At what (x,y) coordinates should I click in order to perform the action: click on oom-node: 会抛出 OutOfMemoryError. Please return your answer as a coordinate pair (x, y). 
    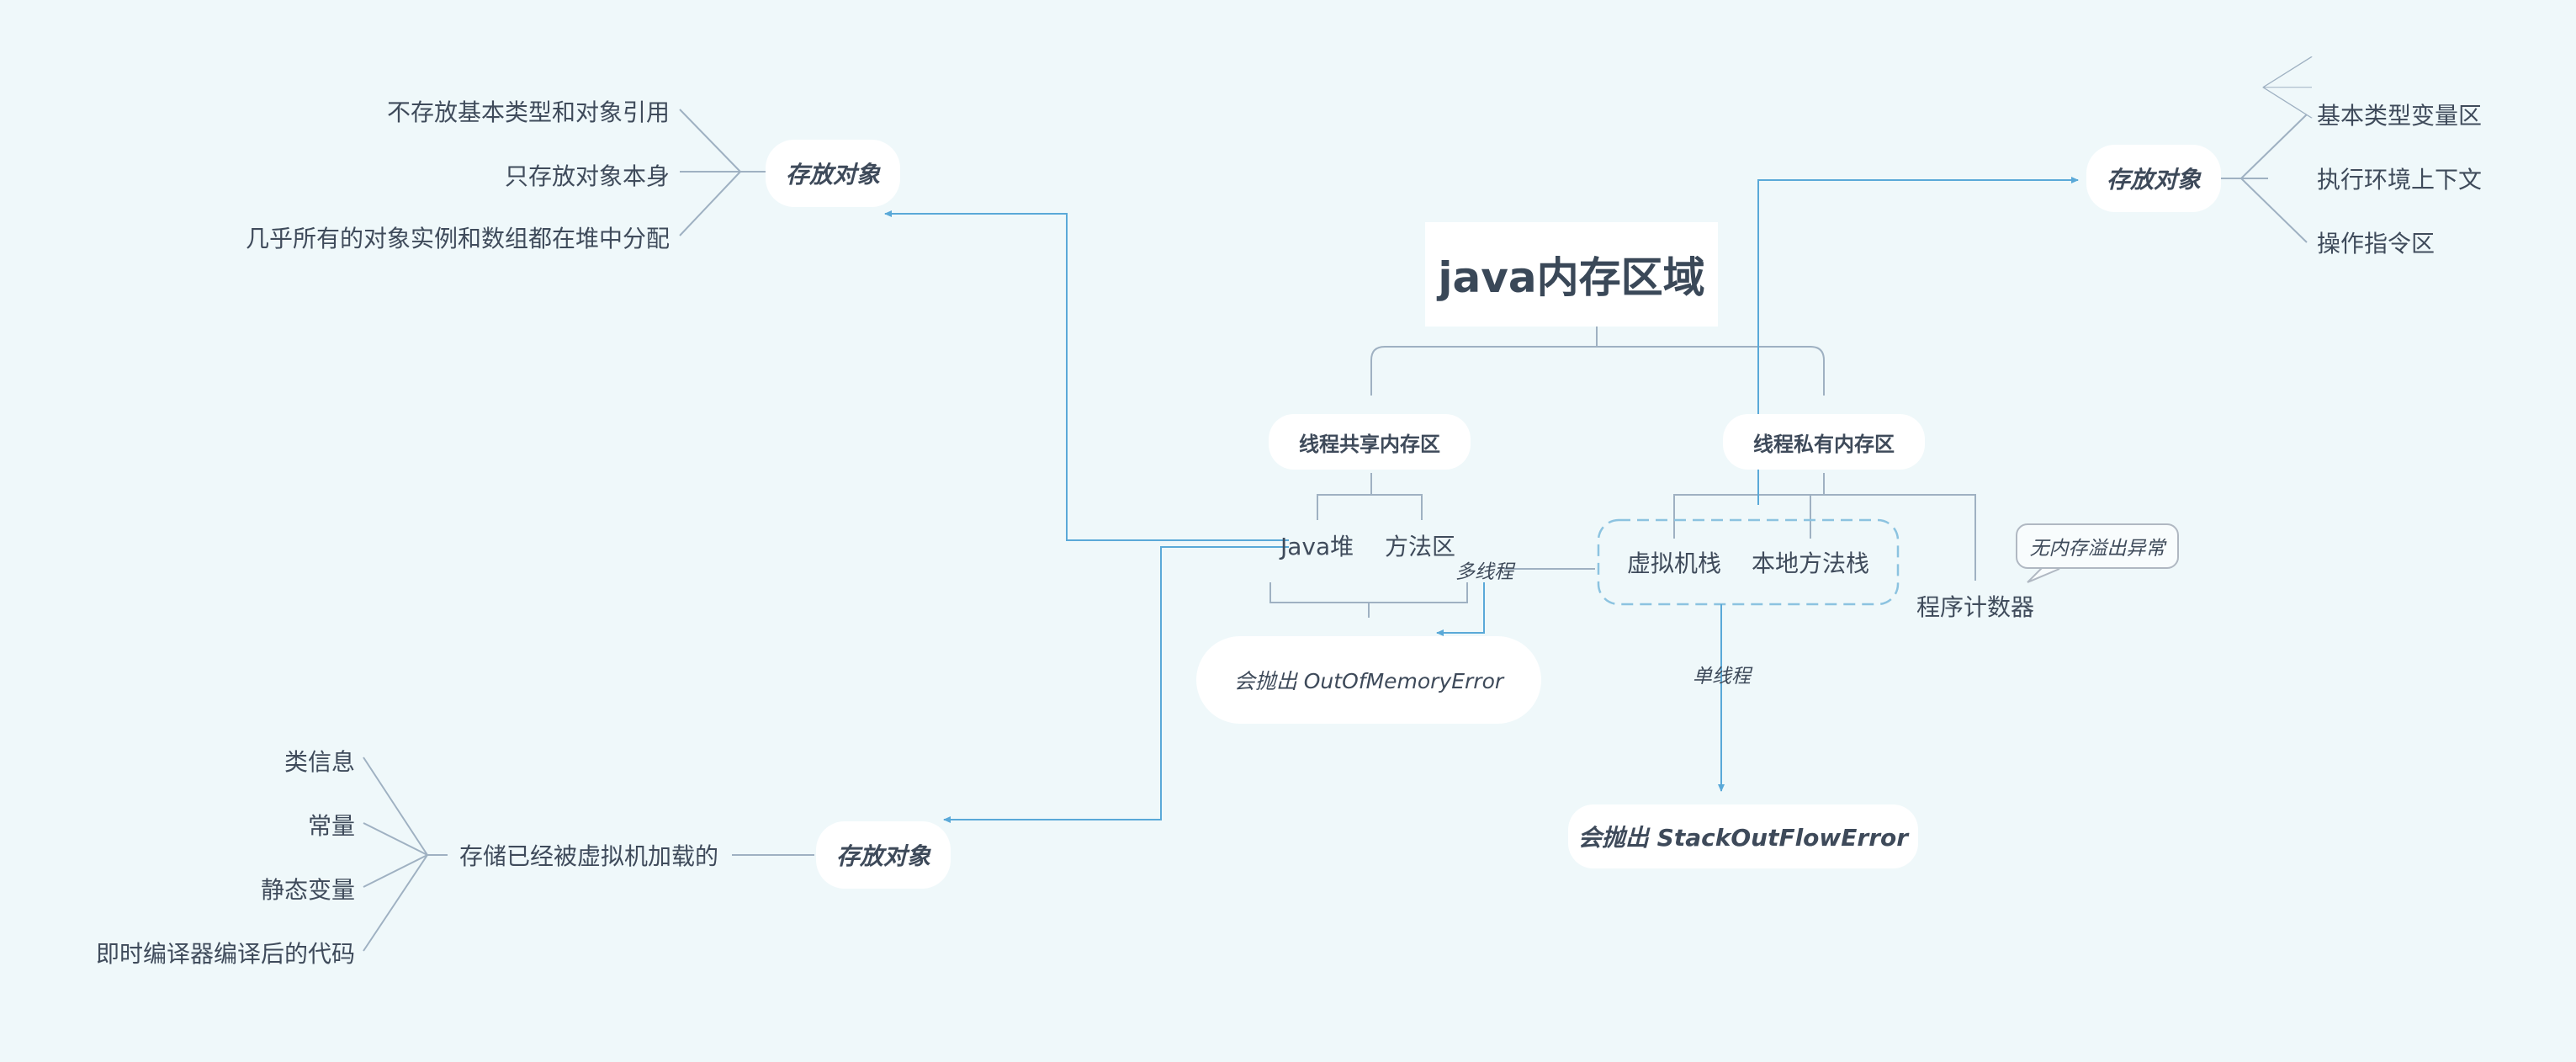
    Looking at the image, I should click on (1368, 680).